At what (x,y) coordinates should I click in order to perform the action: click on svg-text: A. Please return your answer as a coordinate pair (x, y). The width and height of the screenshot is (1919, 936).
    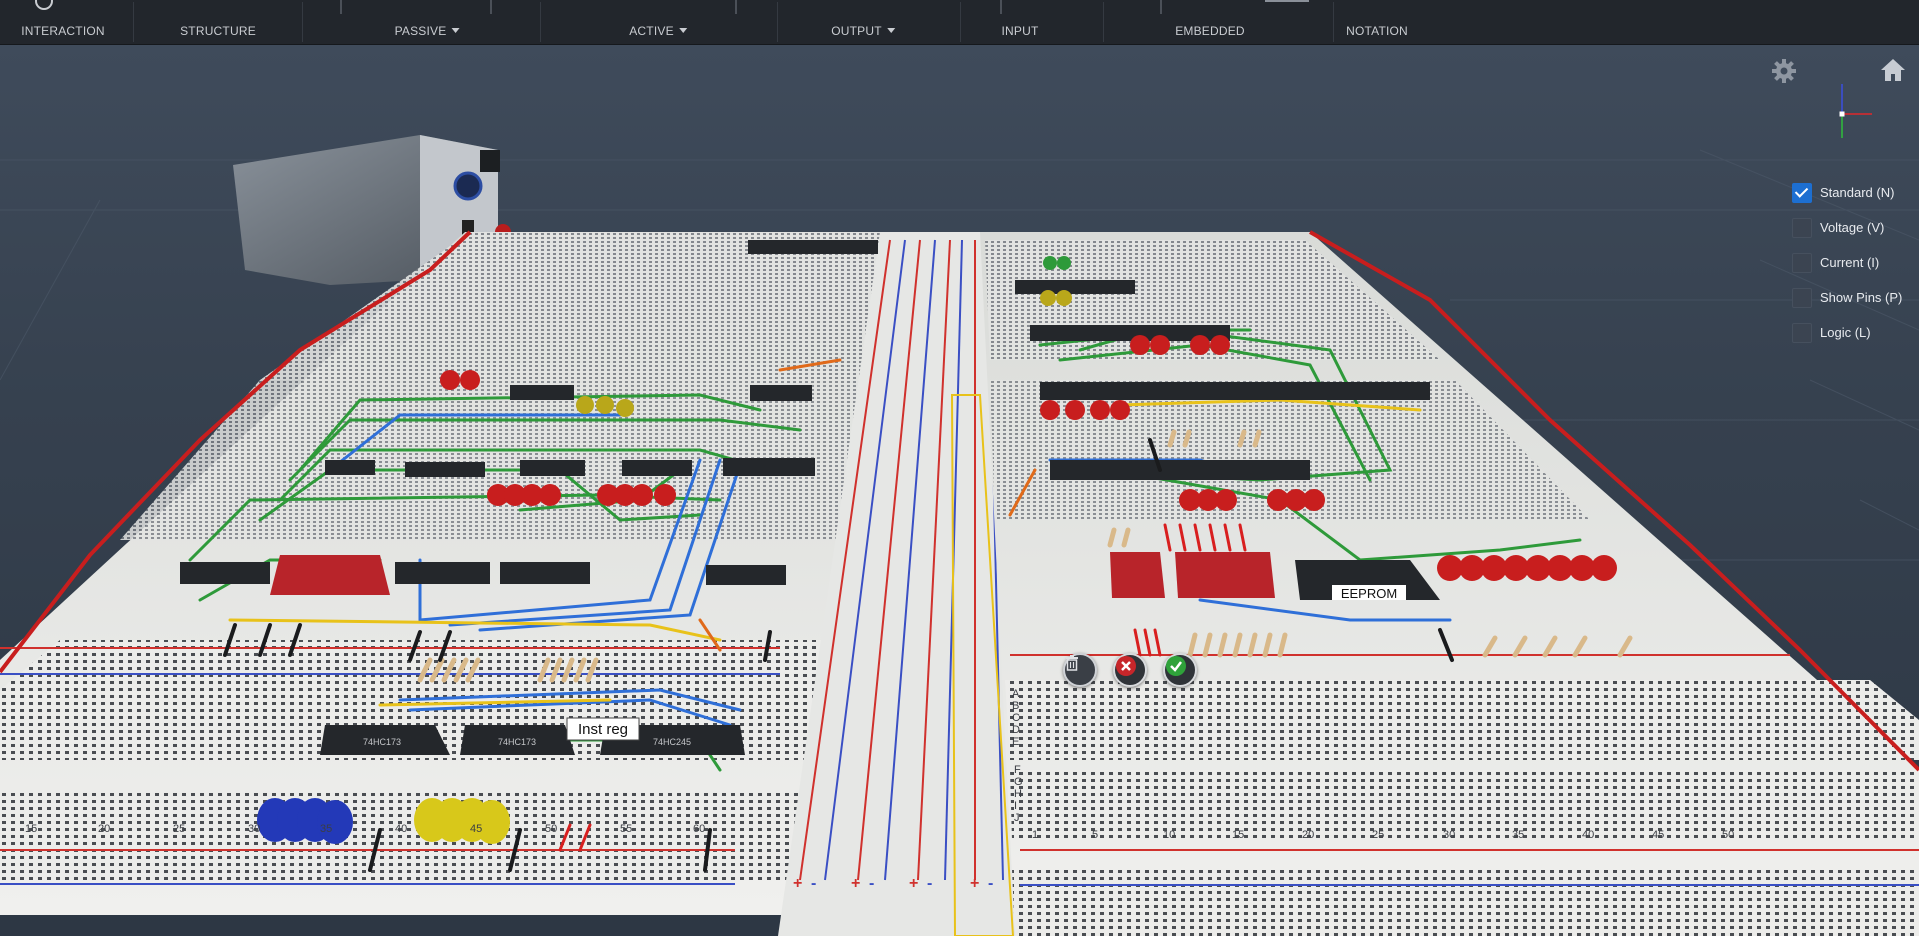
    Looking at the image, I should click on (1016, 694).